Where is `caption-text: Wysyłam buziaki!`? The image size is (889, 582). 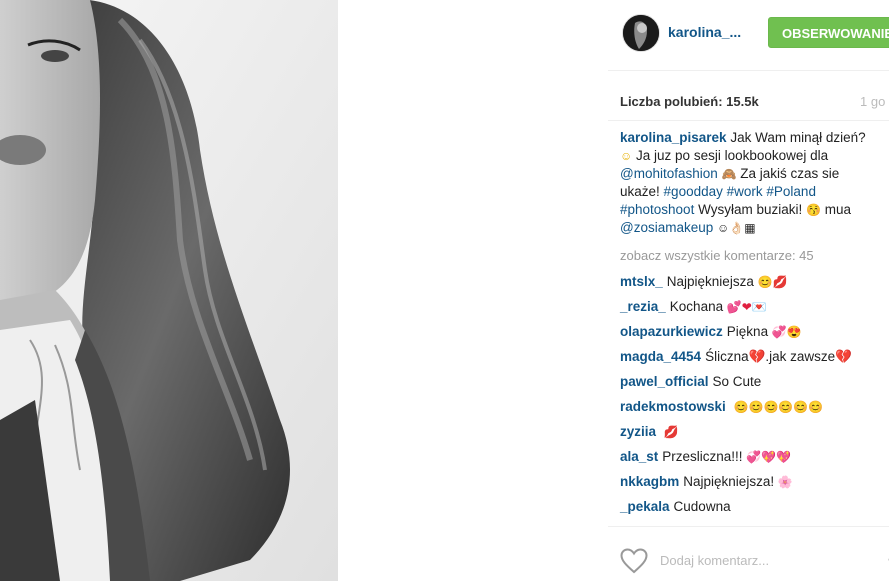 caption-text: Wysyłam buziaki! is located at coordinates (750, 209).